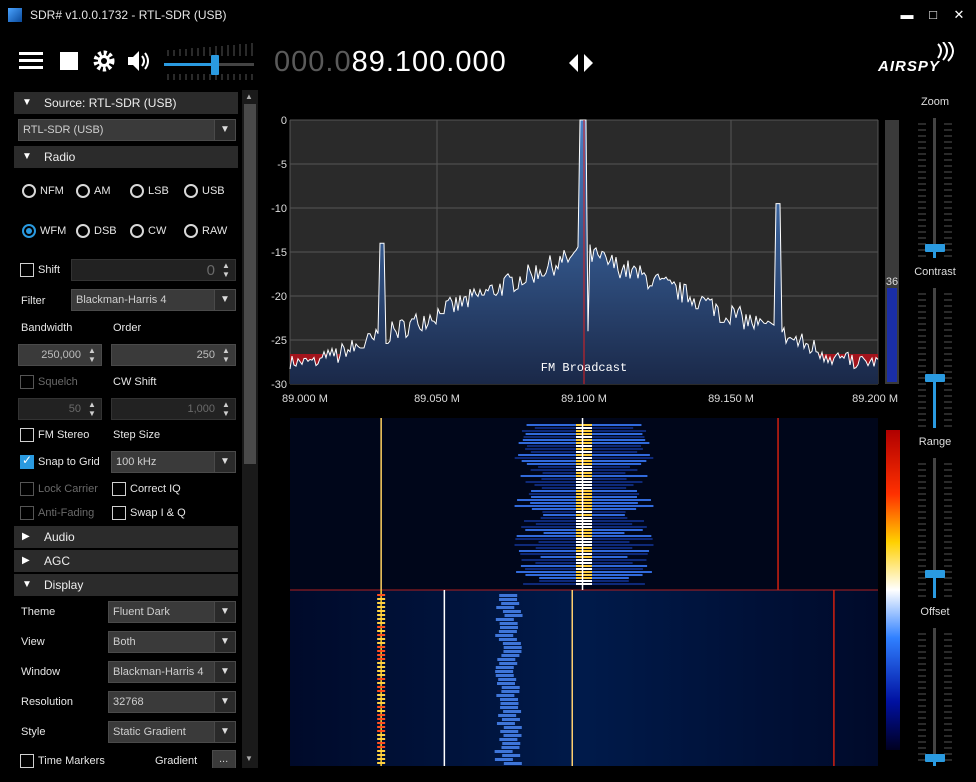 The image size is (976, 782). Describe the element at coordinates (892, 335) in the screenshot. I see `level-meter-fill` at that location.